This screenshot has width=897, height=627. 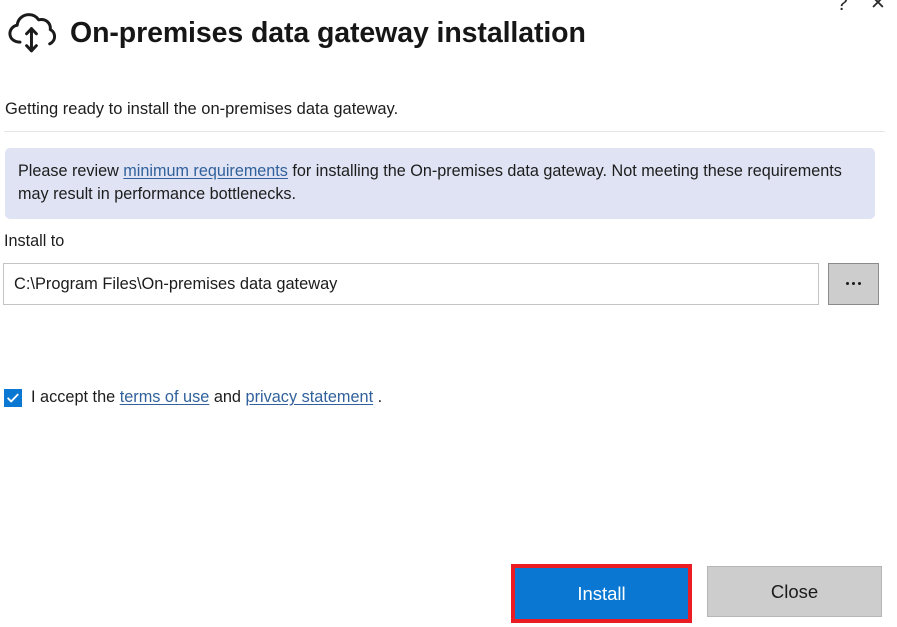 I want to click on terms-of-use-link: terms of use, so click(x=165, y=397).